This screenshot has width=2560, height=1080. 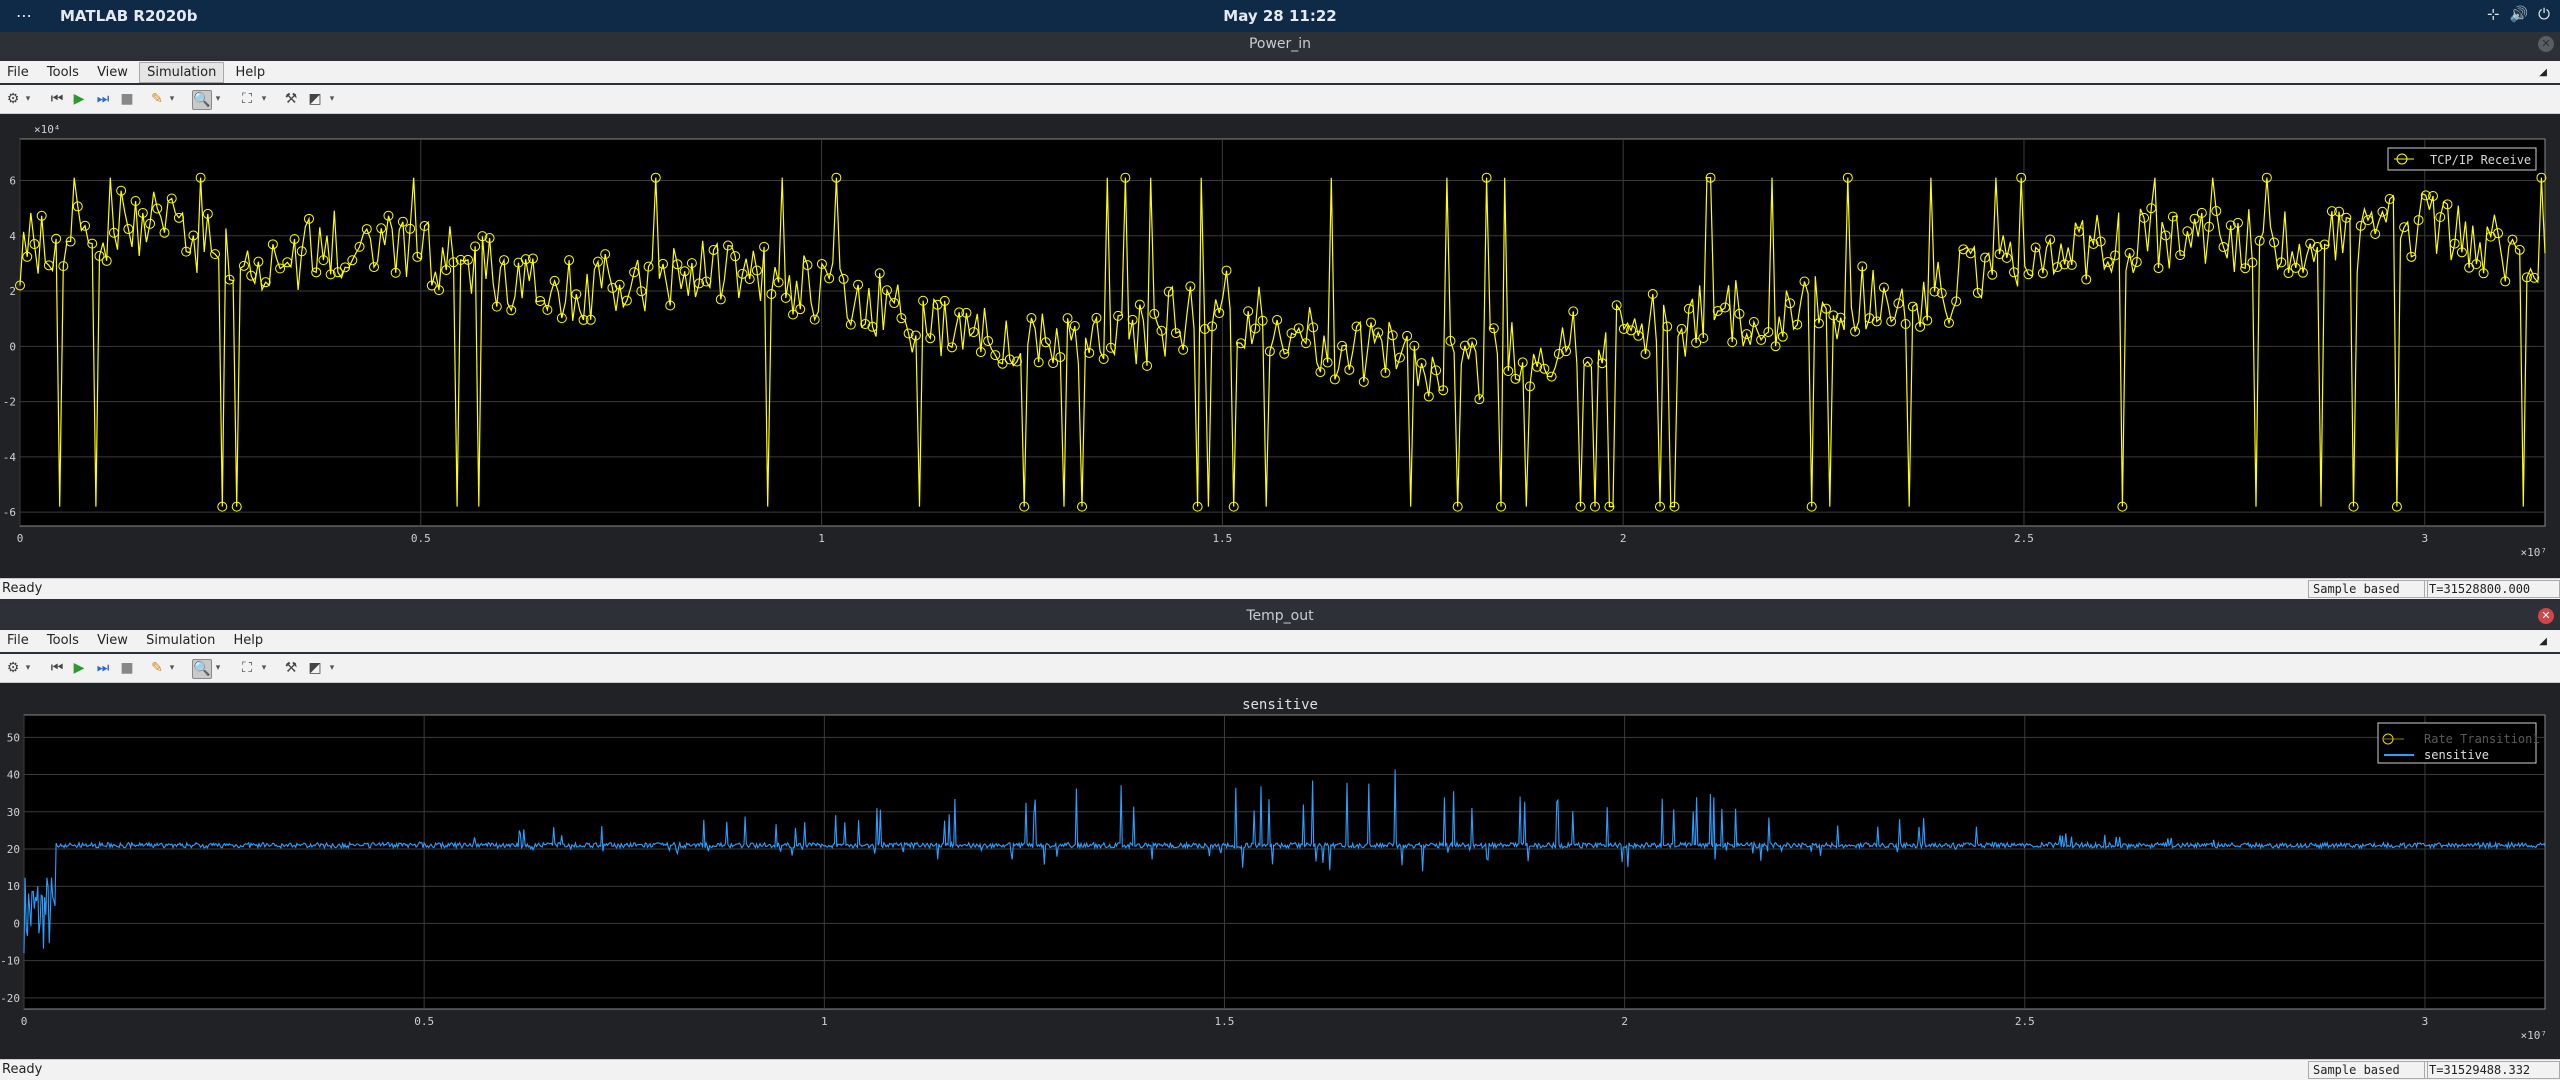 What do you see at coordinates (13, 849) in the screenshot?
I see `y-tick-label: 20` at bounding box center [13, 849].